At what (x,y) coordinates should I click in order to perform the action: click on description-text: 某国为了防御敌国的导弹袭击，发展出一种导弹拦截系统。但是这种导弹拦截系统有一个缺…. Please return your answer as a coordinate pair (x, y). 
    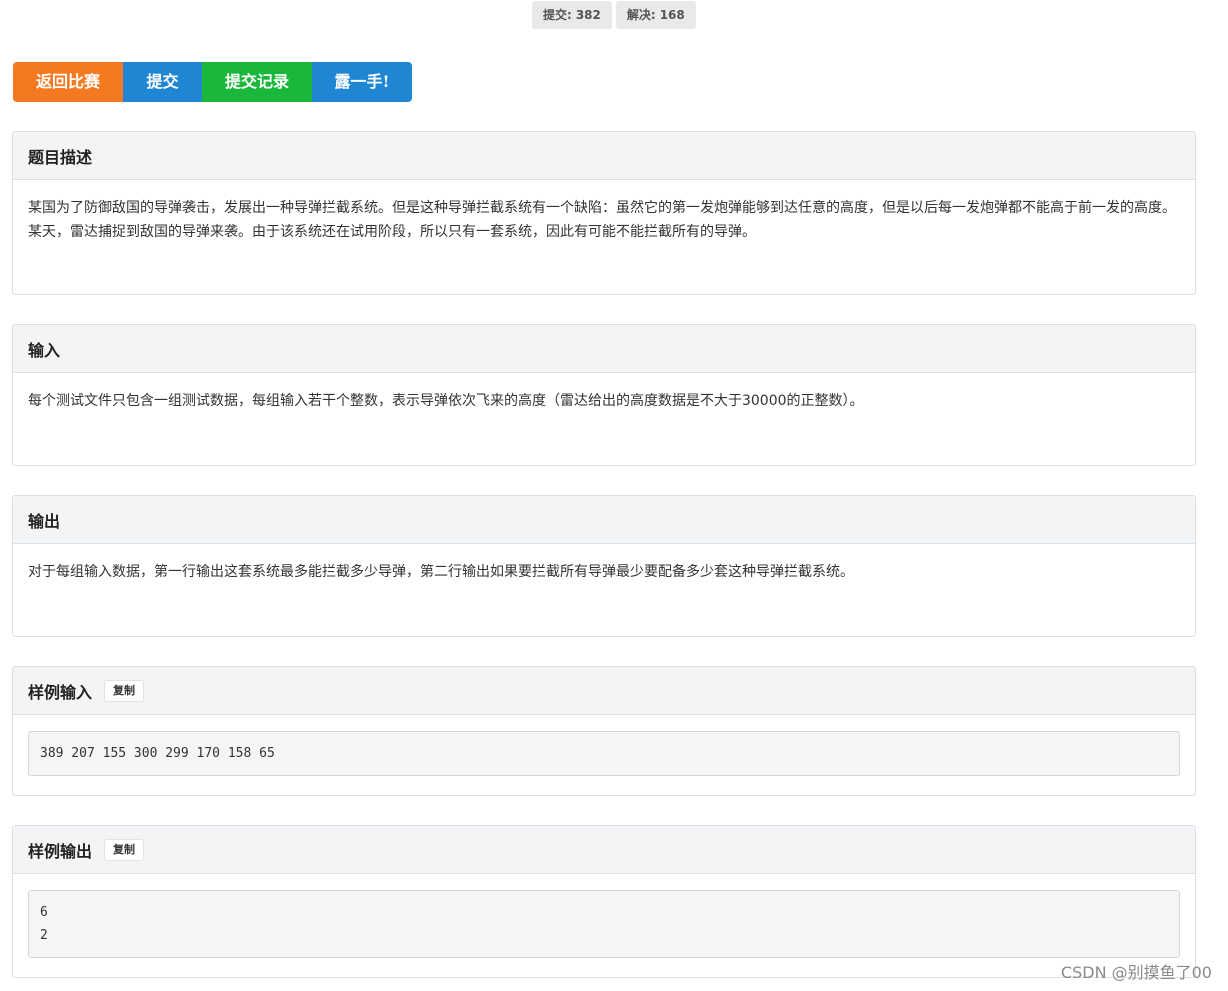
    Looking at the image, I should click on (602, 220).